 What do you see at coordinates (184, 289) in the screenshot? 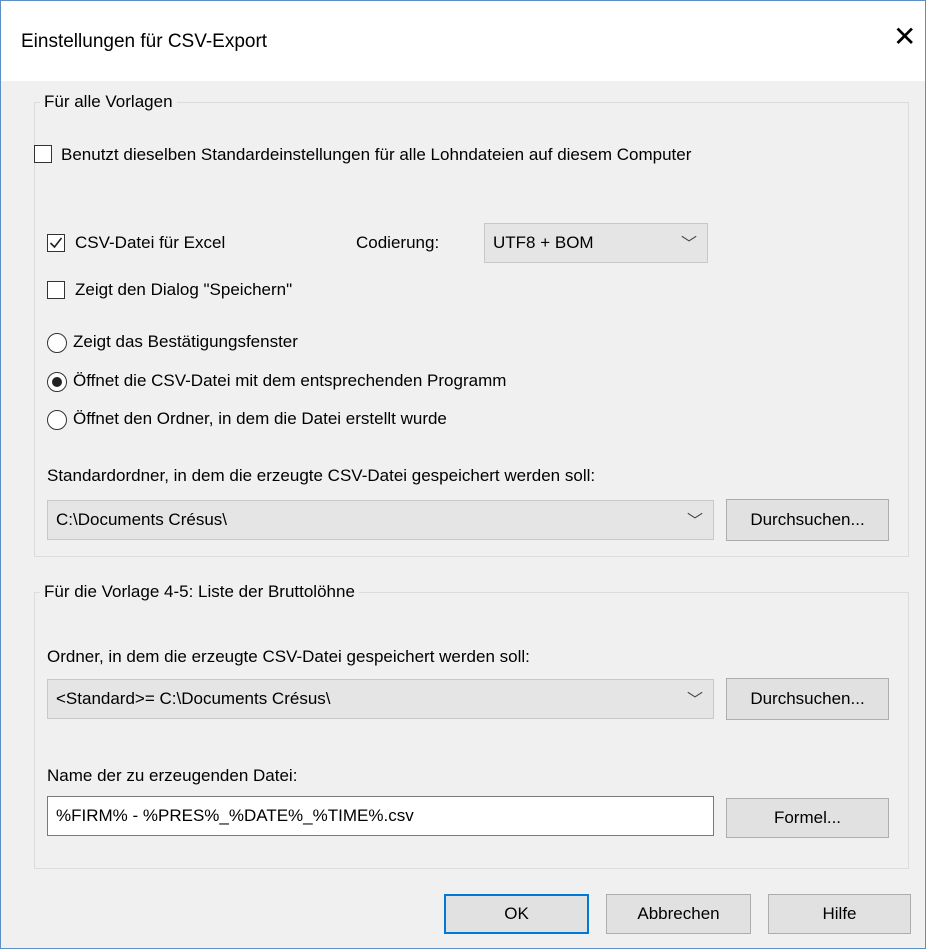
I see `show-save-dialog-label: Zeigt den Dialog "Speichern"` at bounding box center [184, 289].